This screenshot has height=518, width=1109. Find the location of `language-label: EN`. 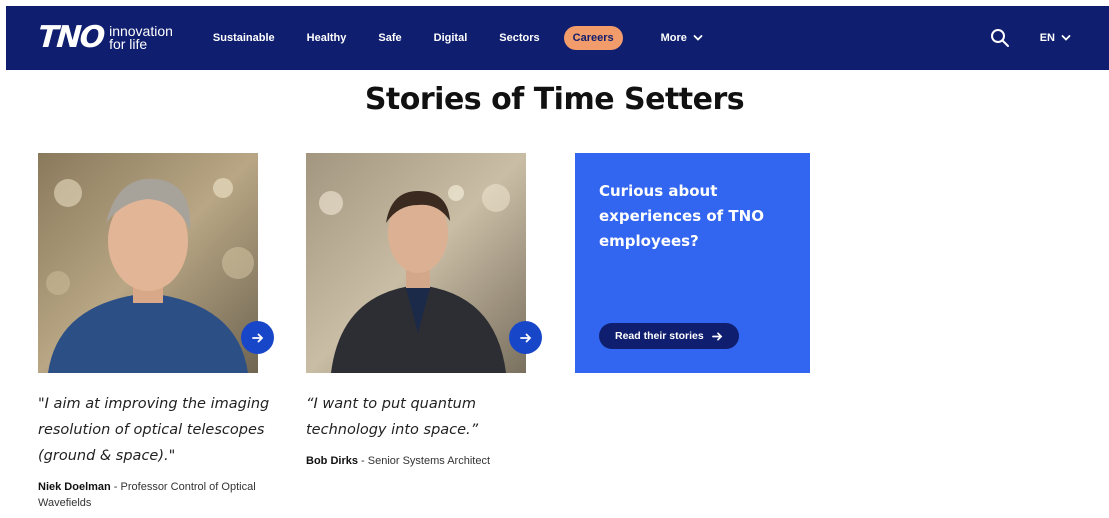

language-label: EN is located at coordinates (1047, 38).